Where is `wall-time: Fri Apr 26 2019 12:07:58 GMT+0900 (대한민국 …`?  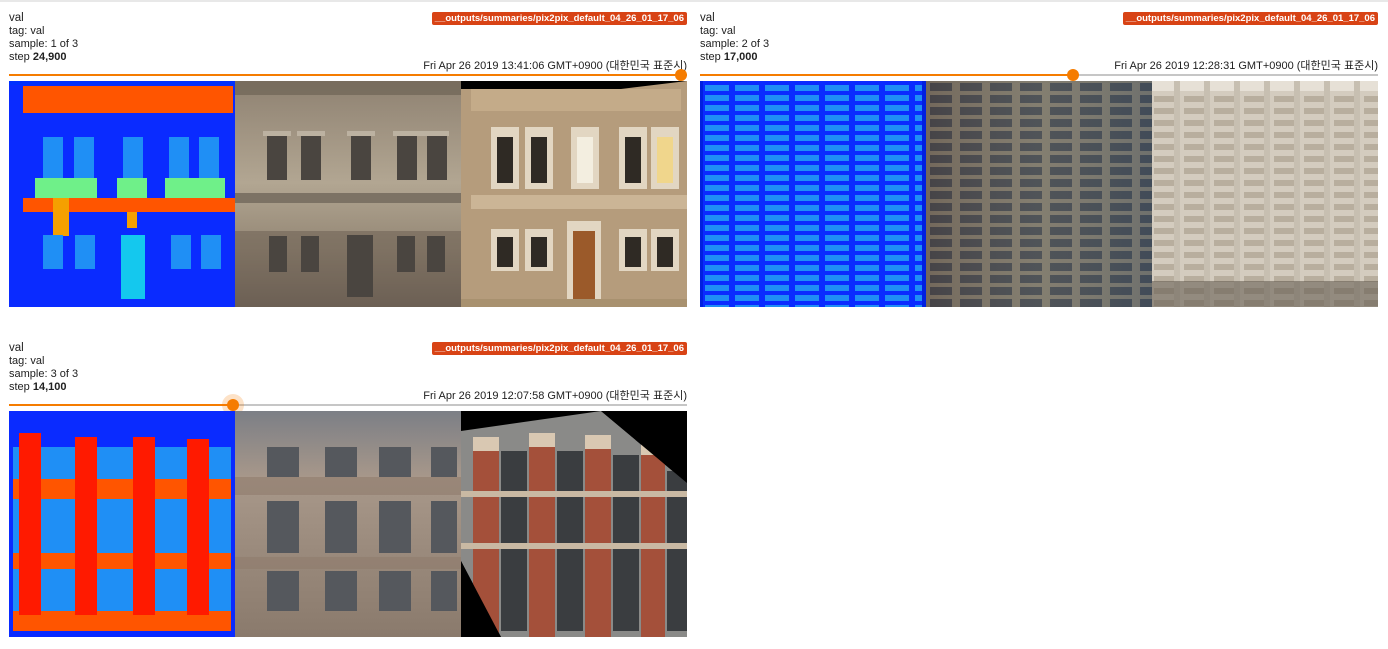 wall-time: Fri Apr 26 2019 12:07:58 GMT+0900 (대한민국 … is located at coordinates (555, 396).